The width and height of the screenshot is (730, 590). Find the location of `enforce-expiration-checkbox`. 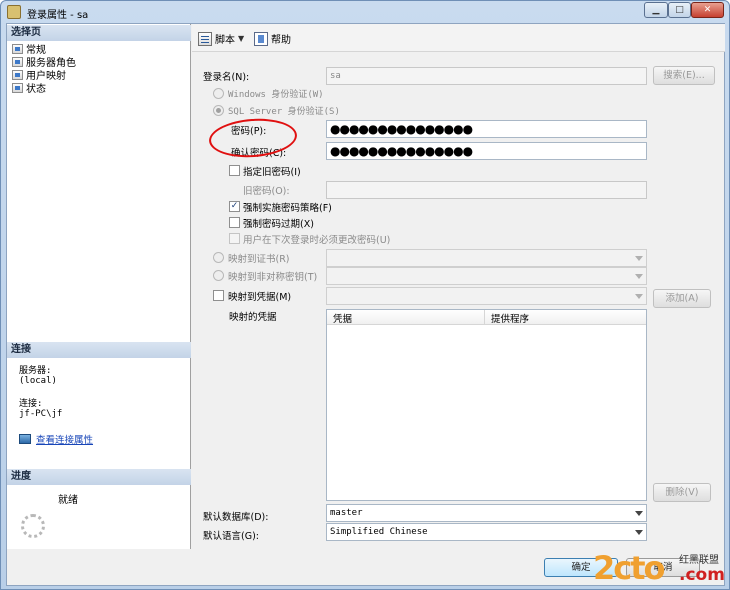

enforce-expiration-checkbox is located at coordinates (234, 222).